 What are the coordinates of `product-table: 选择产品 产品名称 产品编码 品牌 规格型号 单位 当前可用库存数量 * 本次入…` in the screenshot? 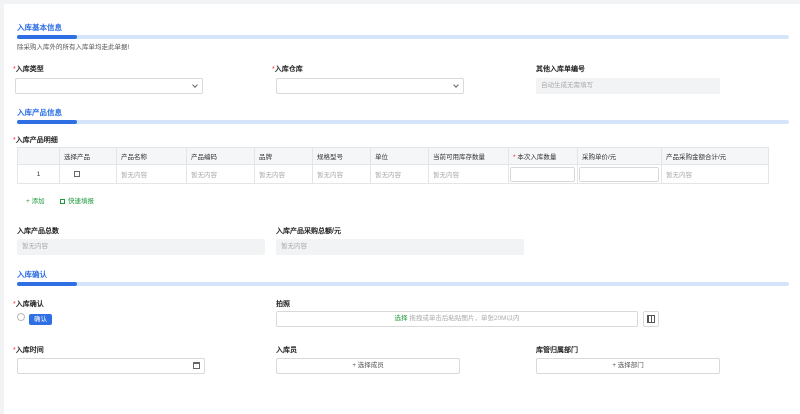 It's located at (393, 165).